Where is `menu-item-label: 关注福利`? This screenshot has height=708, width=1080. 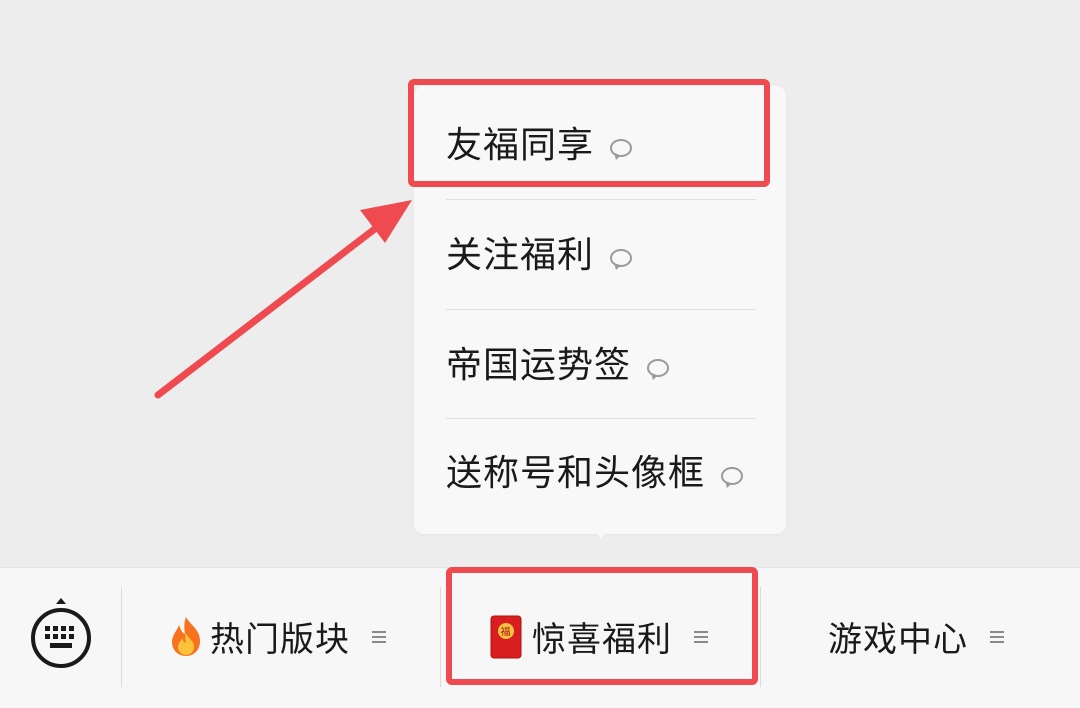 menu-item-label: 关注福利 is located at coordinates (520, 255).